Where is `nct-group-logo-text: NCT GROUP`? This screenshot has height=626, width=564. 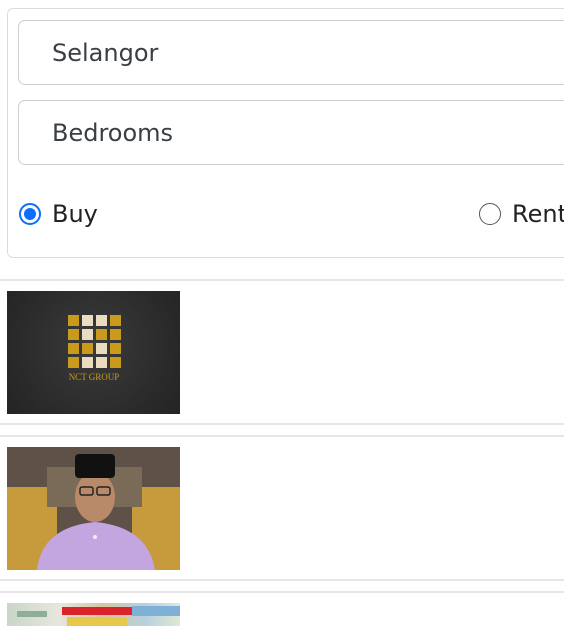 nct-group-logo-text: NCT GROUP is located at coordinates (94, 377).